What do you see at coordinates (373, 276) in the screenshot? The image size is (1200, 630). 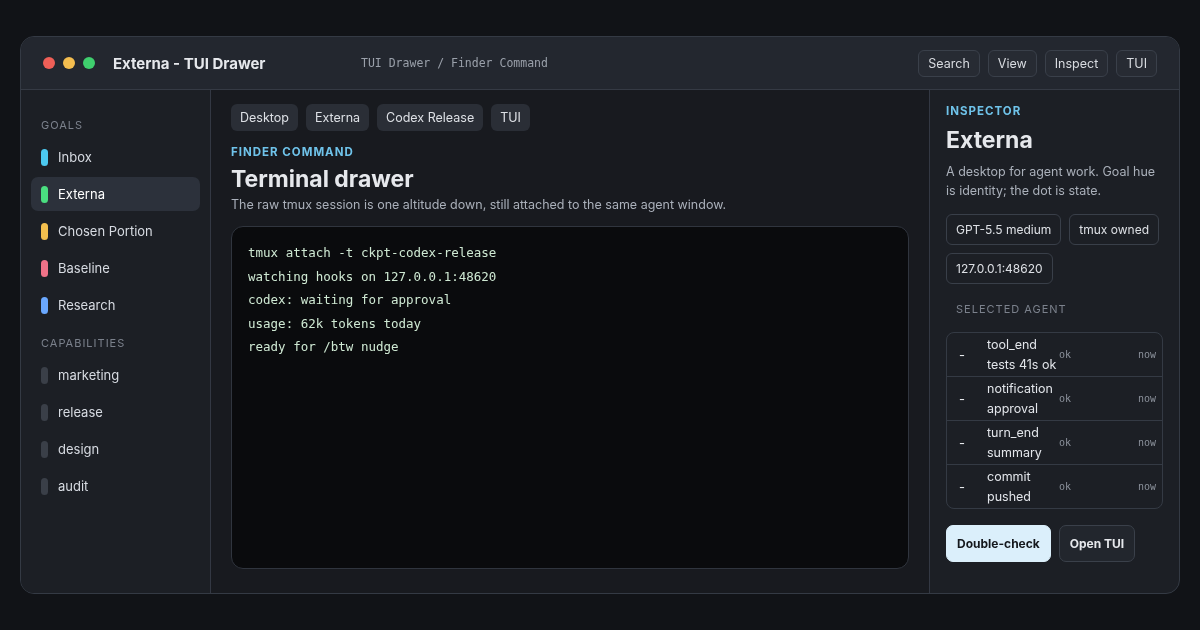 I see `terminal-line: watching hooks on 127.0.0.1:48620` at bounding box center [373, 276].